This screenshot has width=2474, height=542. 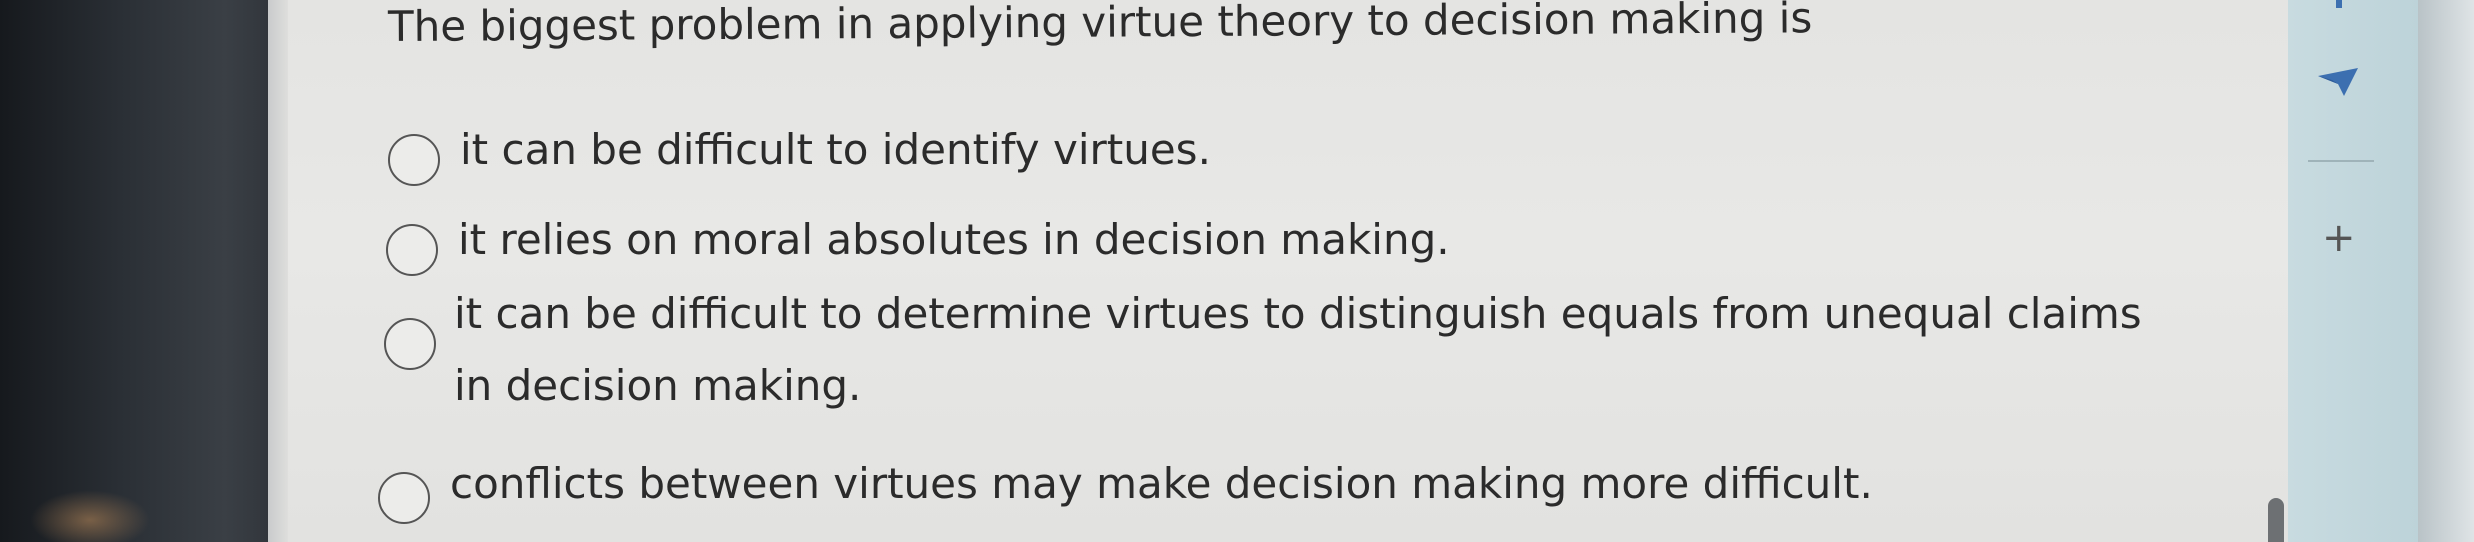 I want to click on scrollbar-thumb, so click(x=2276, y=520).